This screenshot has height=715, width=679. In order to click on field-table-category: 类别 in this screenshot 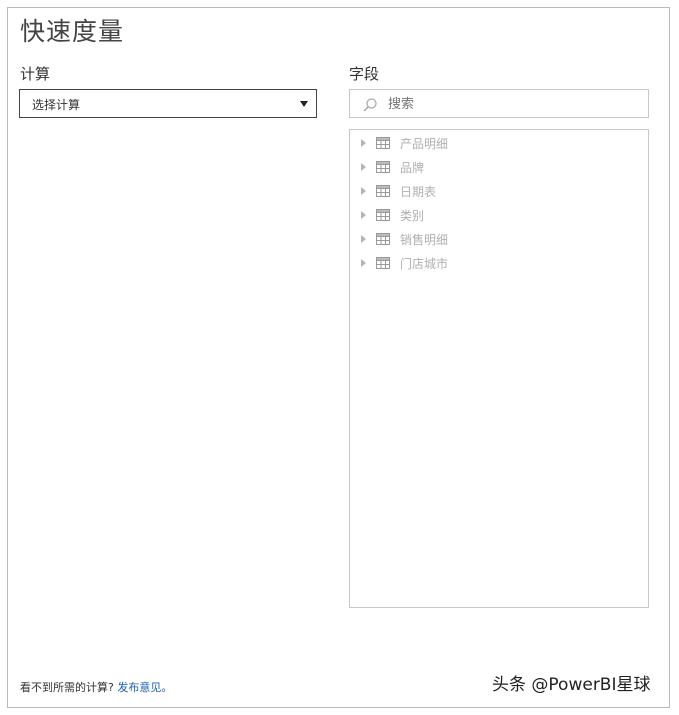, I will do `click(499, 215)`.